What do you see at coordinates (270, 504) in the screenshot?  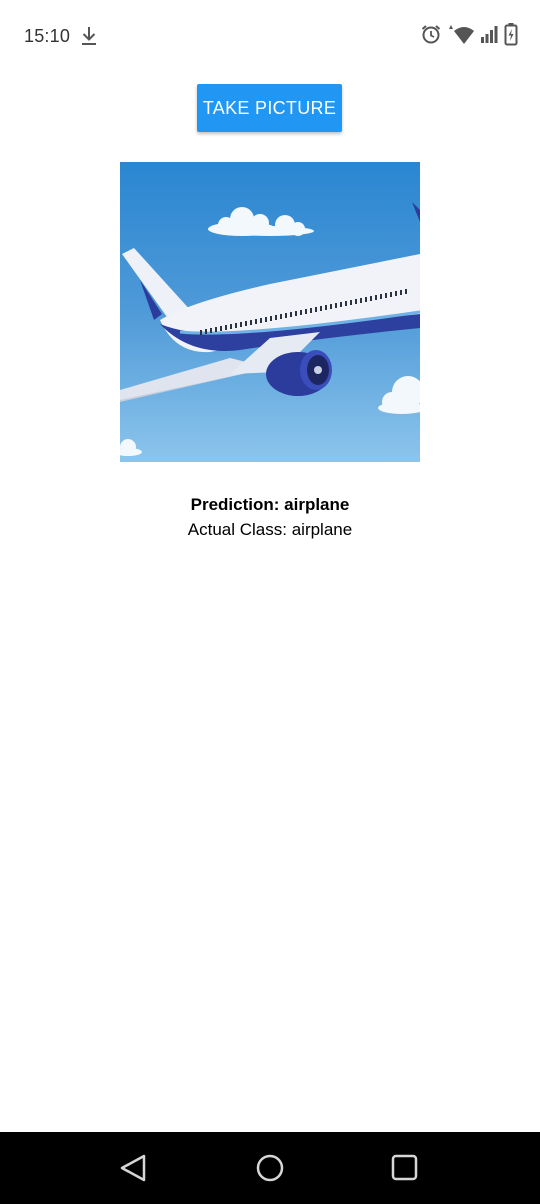 I see `prediction-text: Prediction: airplane` at bounding box center [270, 504].